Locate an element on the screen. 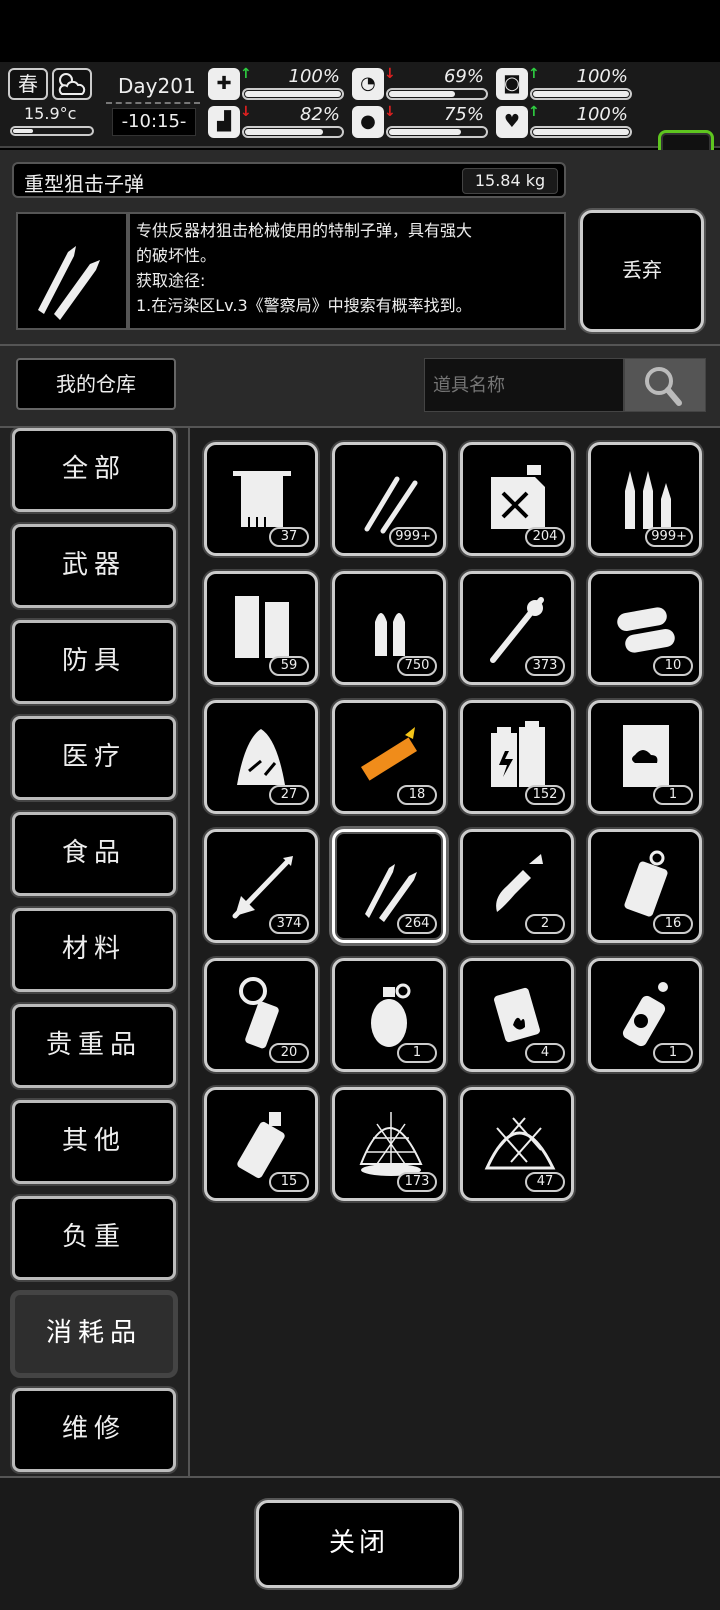 This screenshot has height=1610, width=720. item-slot: 2 is located at coordinates (517, 886).